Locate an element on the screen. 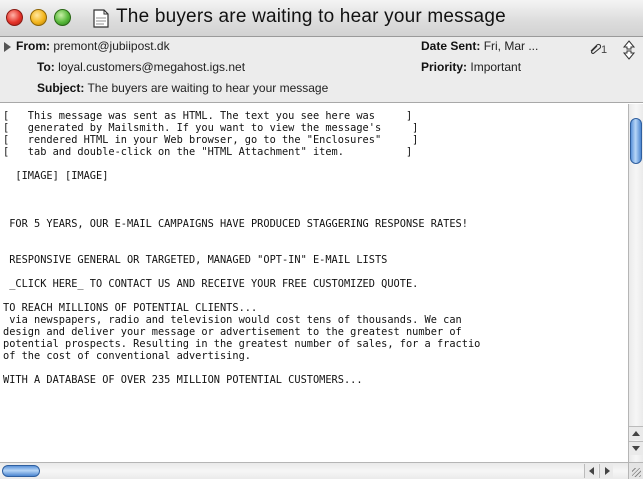  disclosure-triangle-icon is located at coordinates (7, 47).